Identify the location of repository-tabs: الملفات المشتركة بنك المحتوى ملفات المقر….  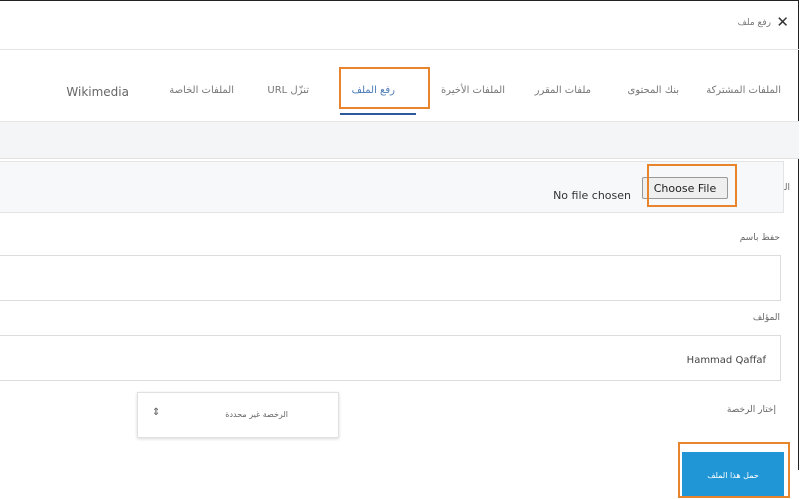
(399, 85).